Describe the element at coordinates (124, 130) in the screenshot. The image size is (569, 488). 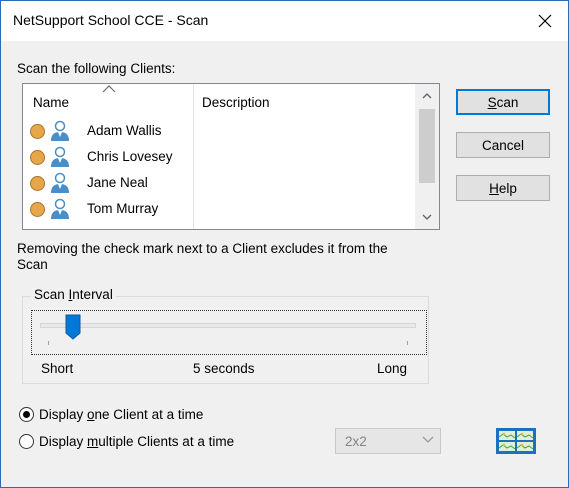
I see `client-name: Adam Wallis` at that location.